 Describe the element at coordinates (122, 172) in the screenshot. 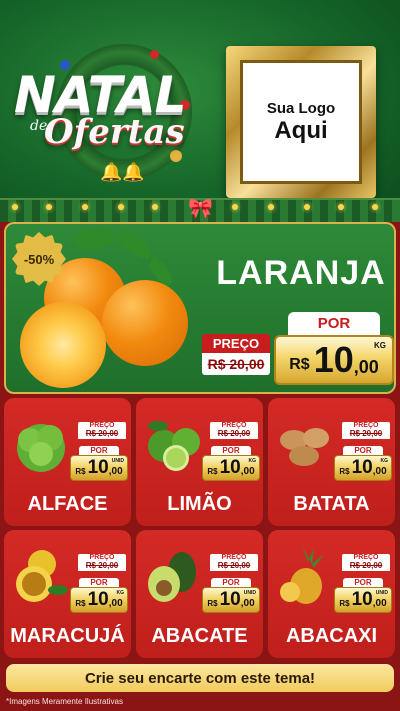

I see `bells-icon: 🔔🔔` at that location.